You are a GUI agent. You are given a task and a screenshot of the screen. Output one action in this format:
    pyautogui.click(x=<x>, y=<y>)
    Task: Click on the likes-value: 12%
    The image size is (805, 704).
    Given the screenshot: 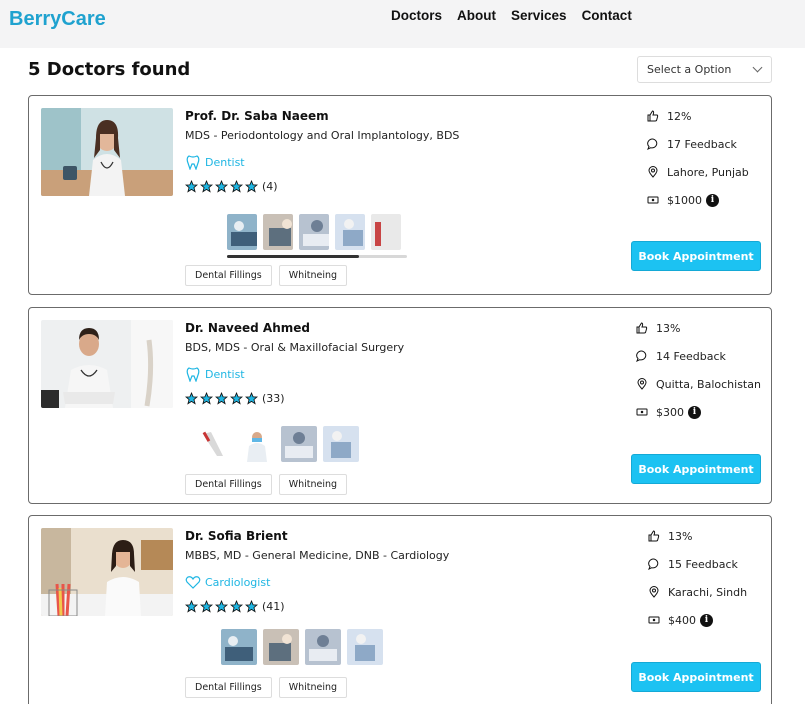 What is the action you would take?
    pyautogui.click(x=679, y=116)
    